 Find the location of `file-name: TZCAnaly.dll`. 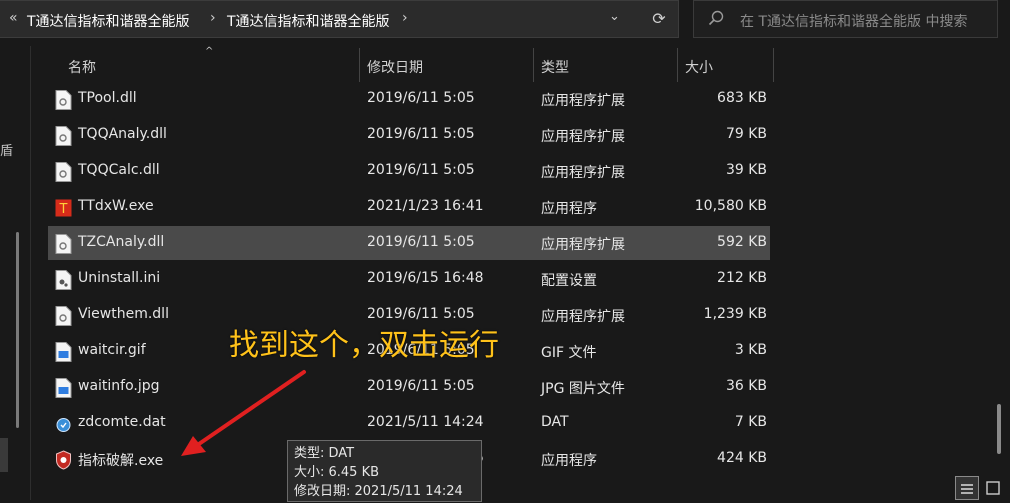

file-name: TZCAnaly.dll is located at coordinates (121, 242).